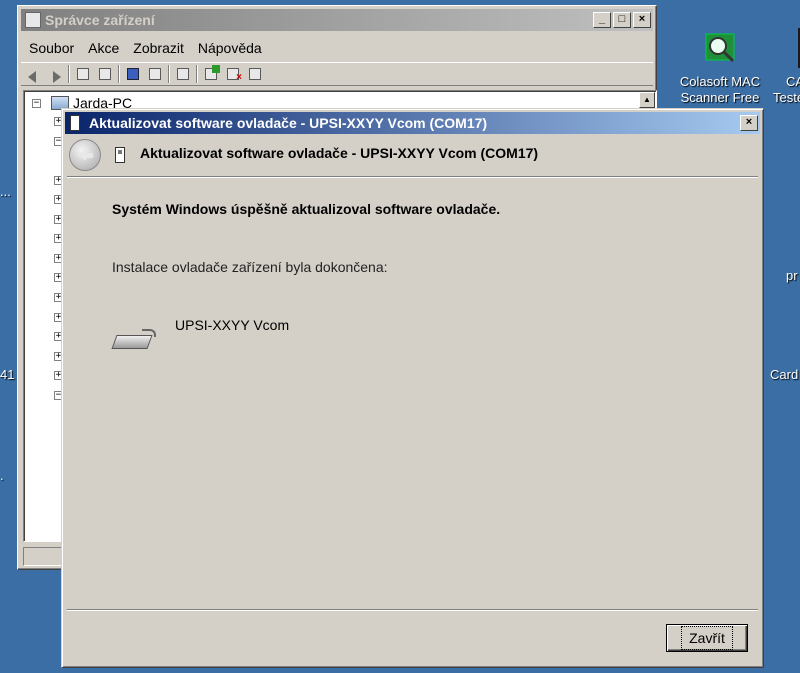 The width and height of the screenshot is (800, 673). I want to click on menu-bar: Soubor Akce Zobrazit Nápověda, so click(145, 48).